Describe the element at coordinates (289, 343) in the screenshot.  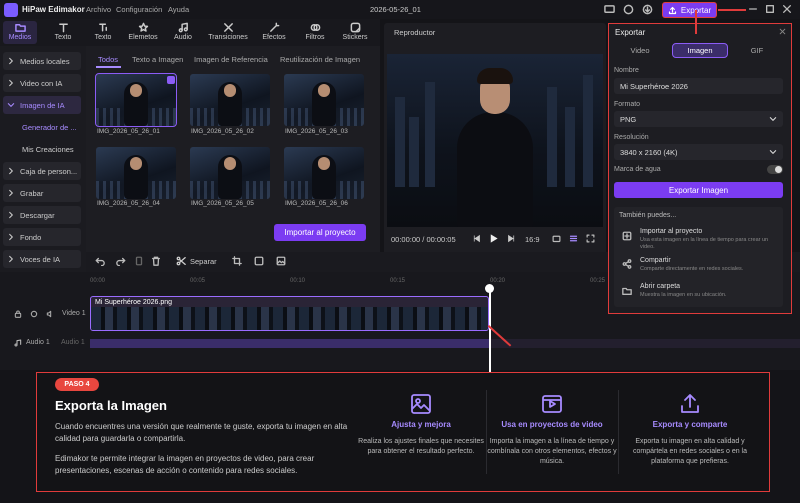
I see `audio-track` at that location.